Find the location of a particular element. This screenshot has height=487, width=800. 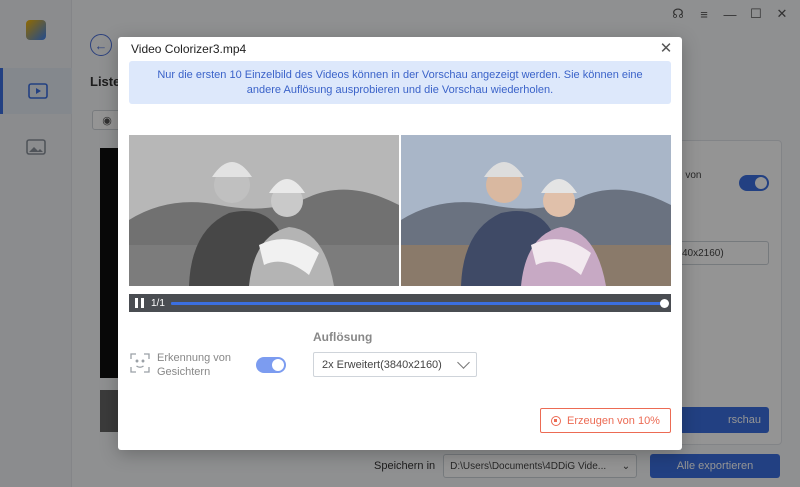

progress-track is located at coordinates (419, 303).